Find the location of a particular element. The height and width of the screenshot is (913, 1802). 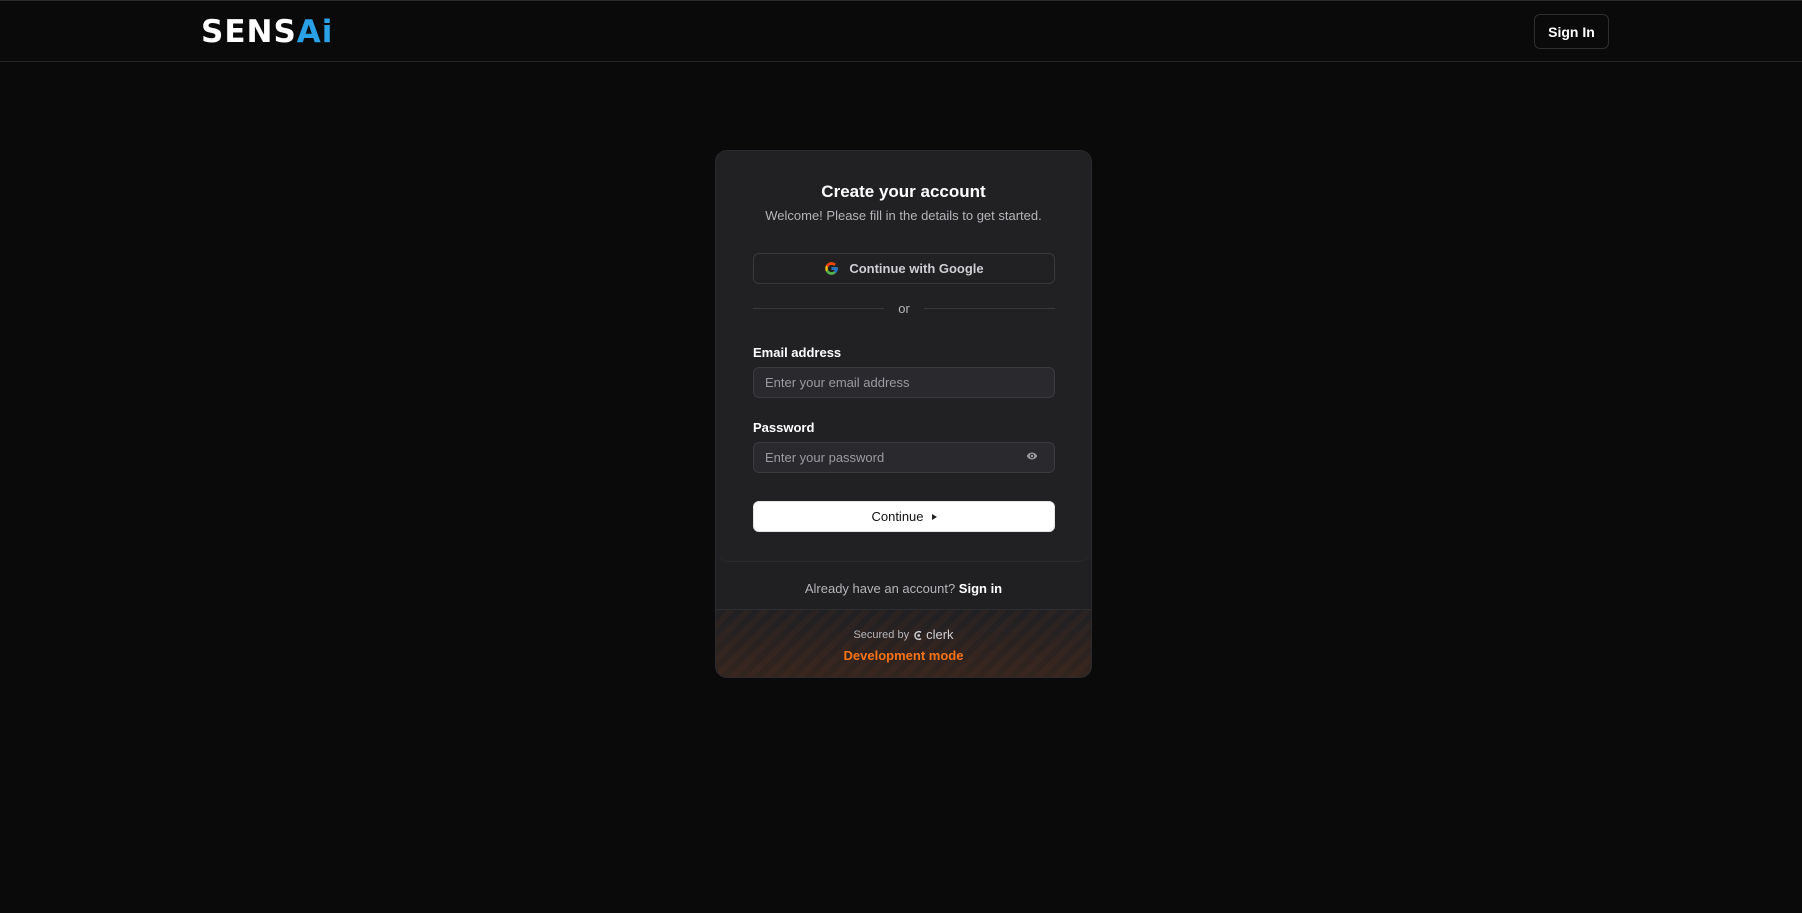

clerk-brand-link: clerk is located at coordinates (933, 634).